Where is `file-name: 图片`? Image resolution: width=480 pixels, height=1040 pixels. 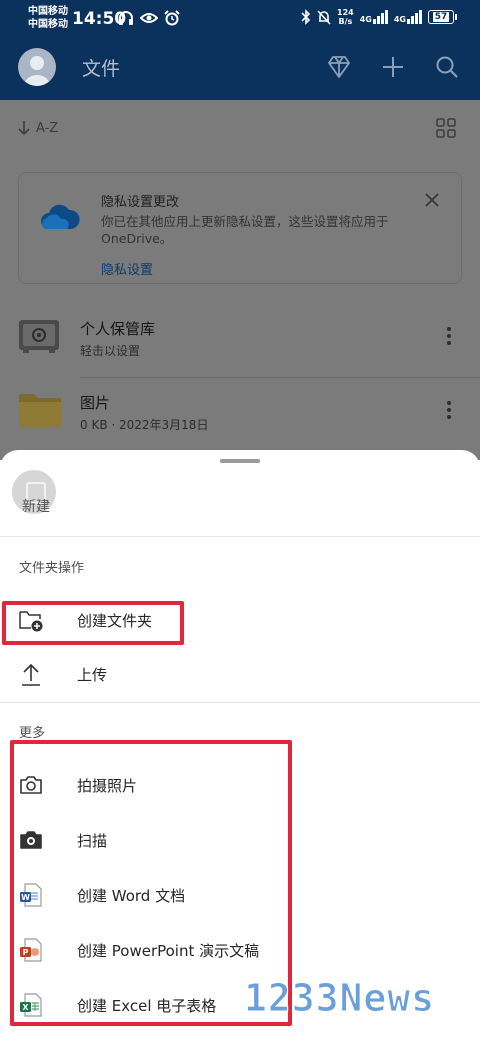
file-name: 图片 is located at coordinates (95, 403).